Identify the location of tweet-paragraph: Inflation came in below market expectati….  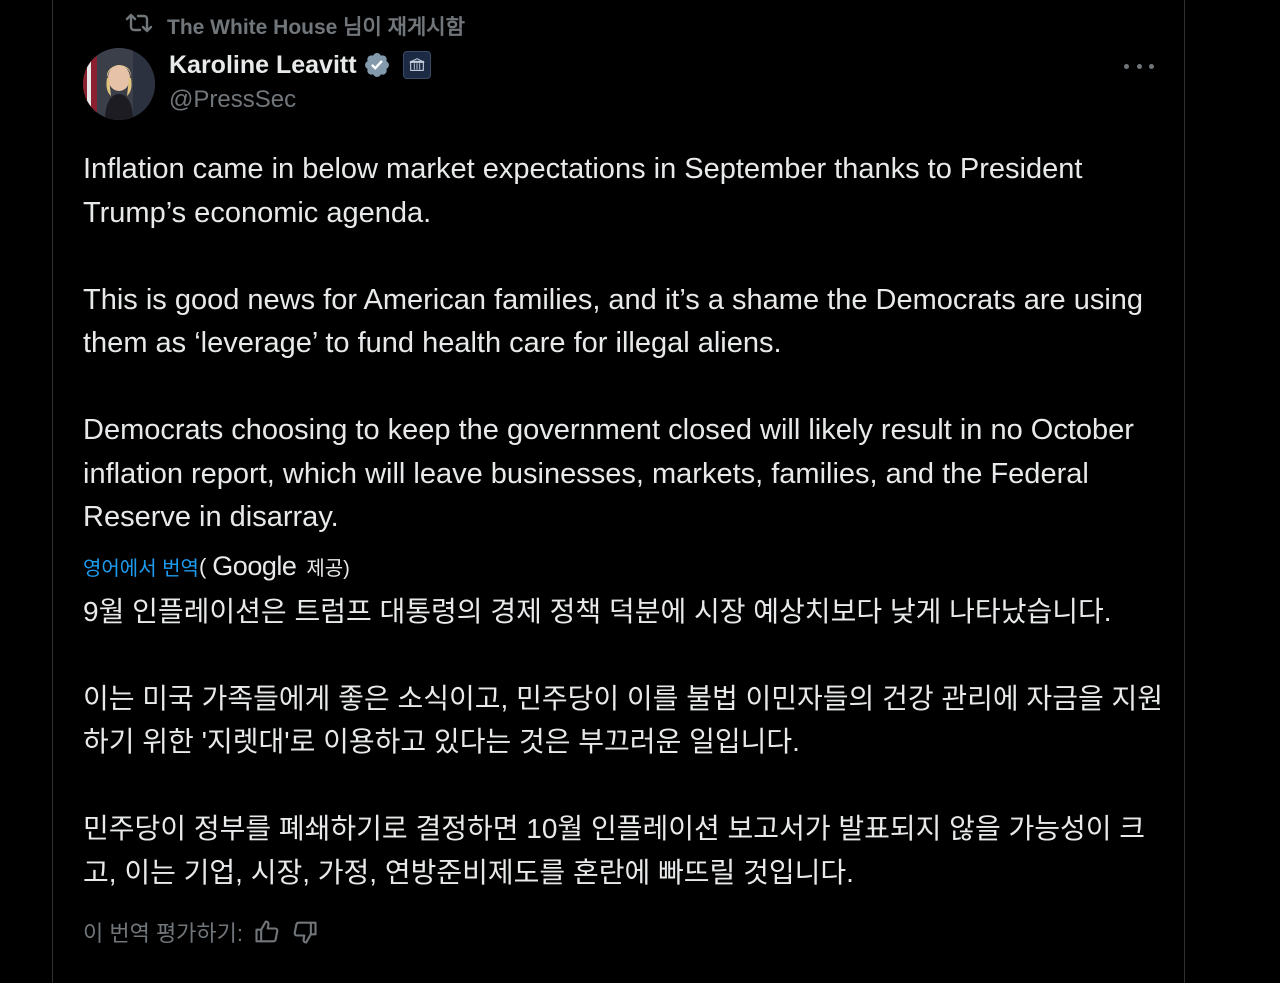
(586, 191).